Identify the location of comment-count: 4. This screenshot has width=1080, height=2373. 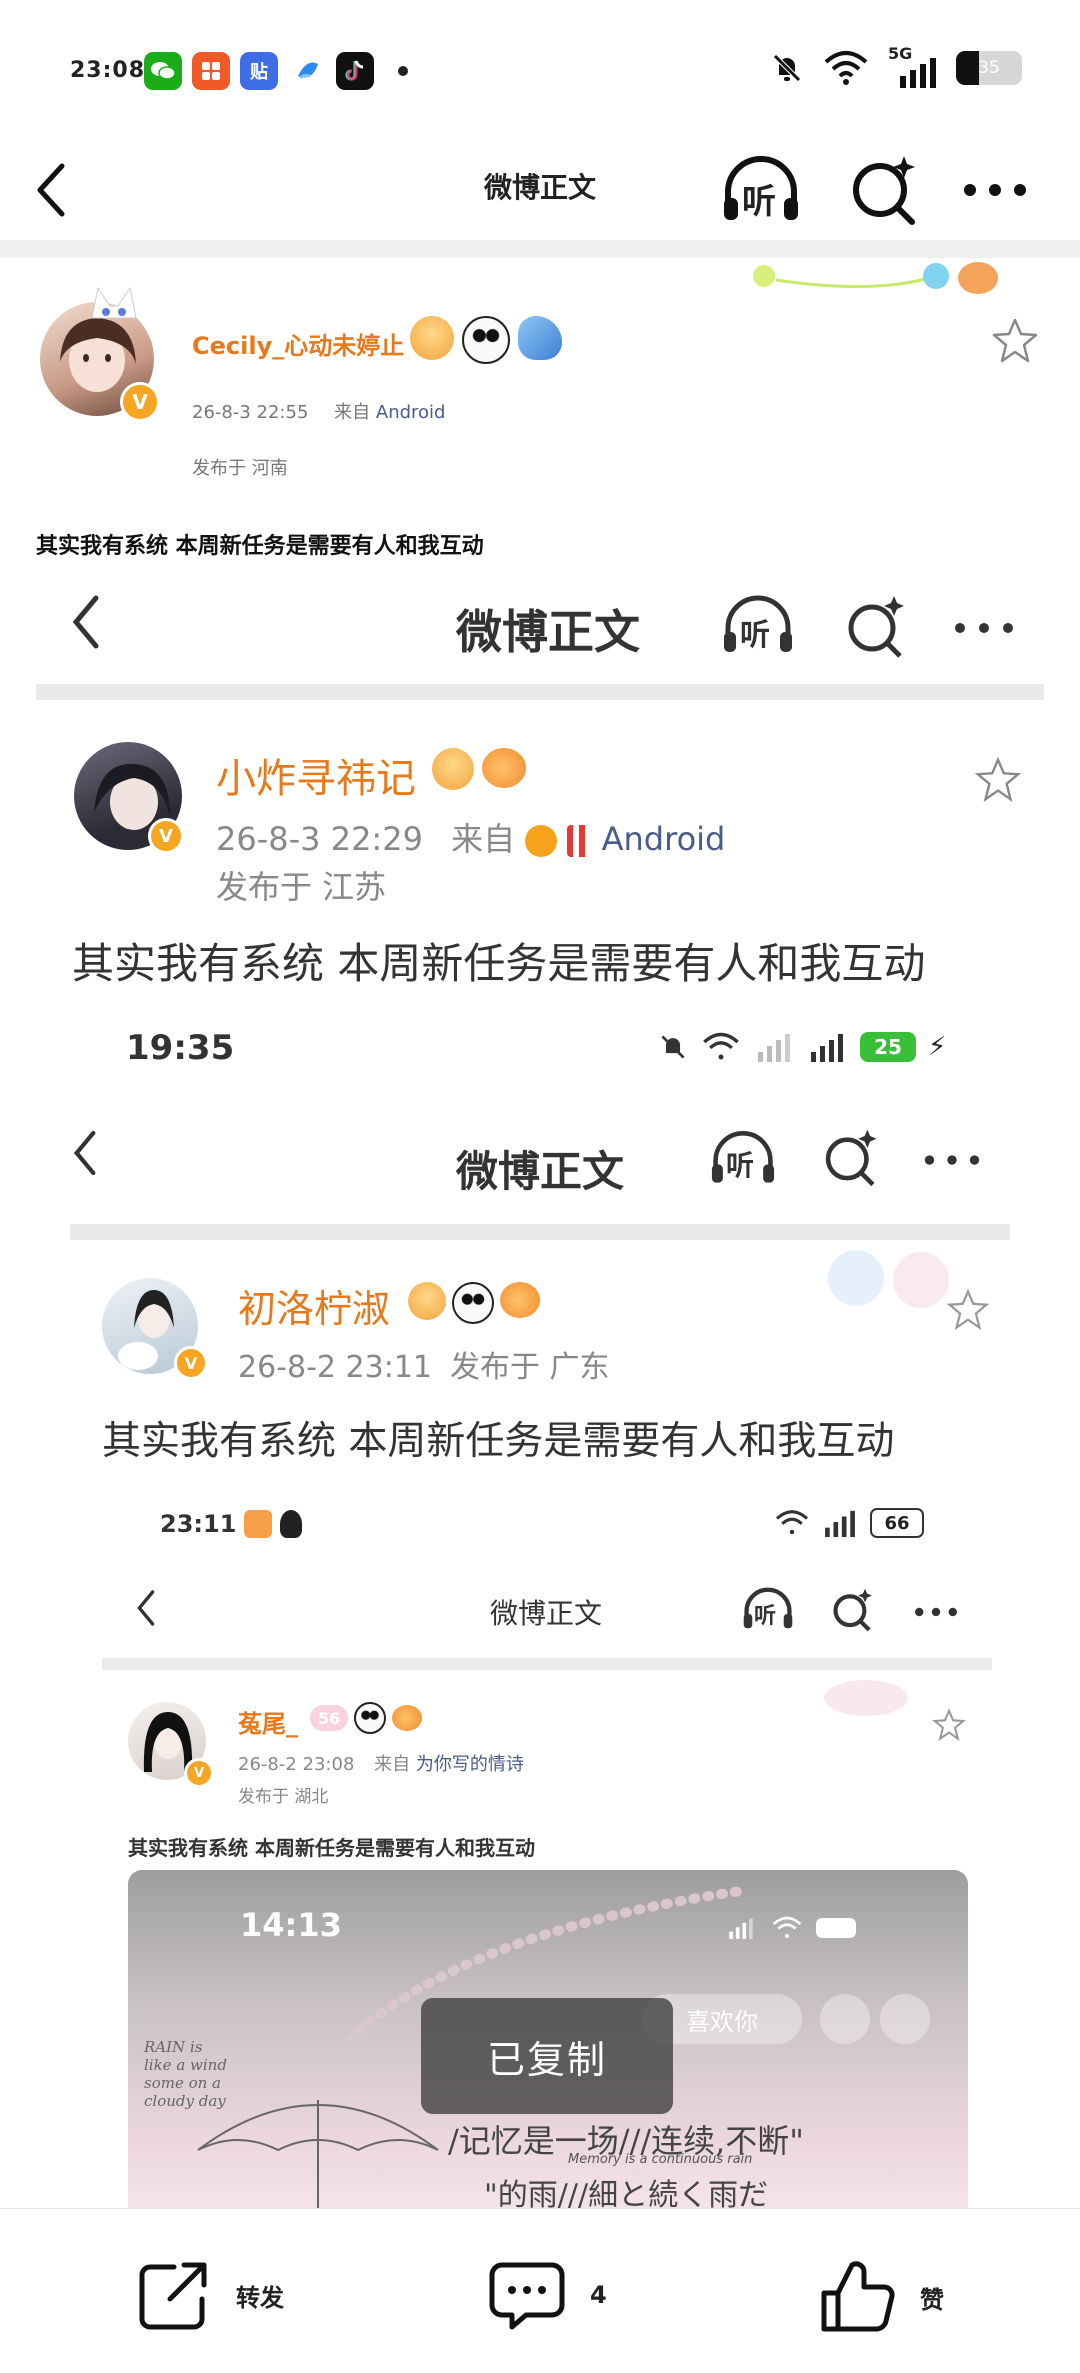
(598, 2295).